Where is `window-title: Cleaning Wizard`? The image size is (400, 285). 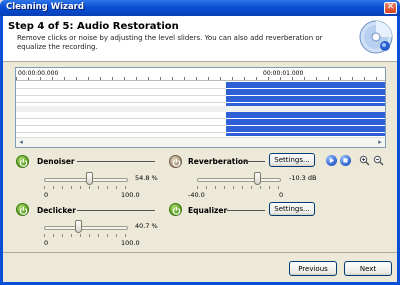
window-title: Cleaning Wizard is located at coordinates (45, 7).